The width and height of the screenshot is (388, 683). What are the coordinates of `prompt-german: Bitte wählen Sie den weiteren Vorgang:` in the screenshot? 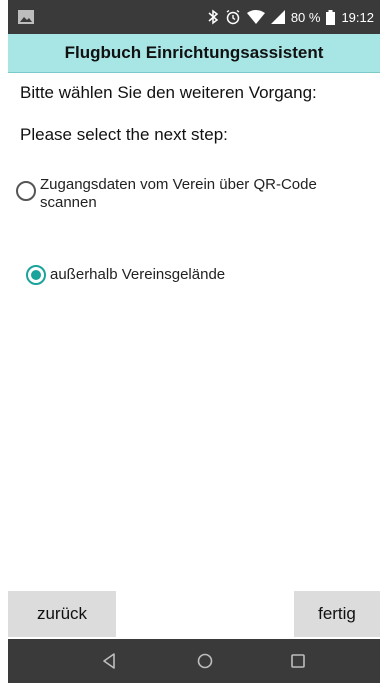 It's located at (168, 92).